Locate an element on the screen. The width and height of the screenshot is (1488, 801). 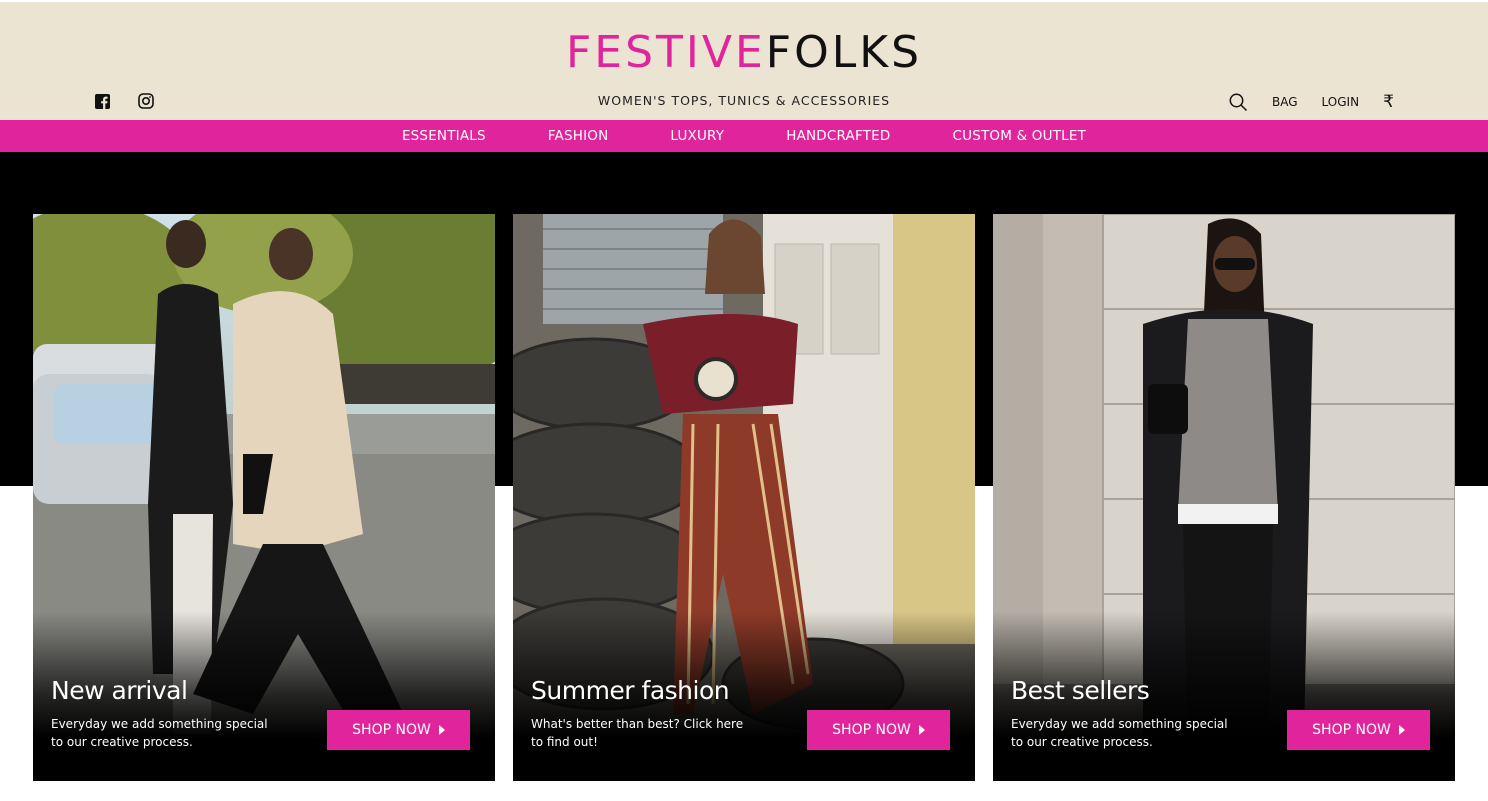
bag-link: BAG is located at coordinates (1285, 102).